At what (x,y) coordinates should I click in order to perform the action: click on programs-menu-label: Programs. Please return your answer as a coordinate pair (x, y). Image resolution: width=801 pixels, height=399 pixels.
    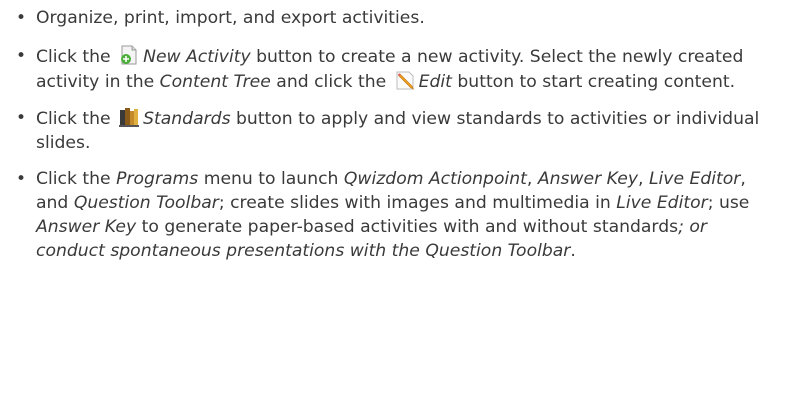
    Looking at the image, I should click on (157, 179).